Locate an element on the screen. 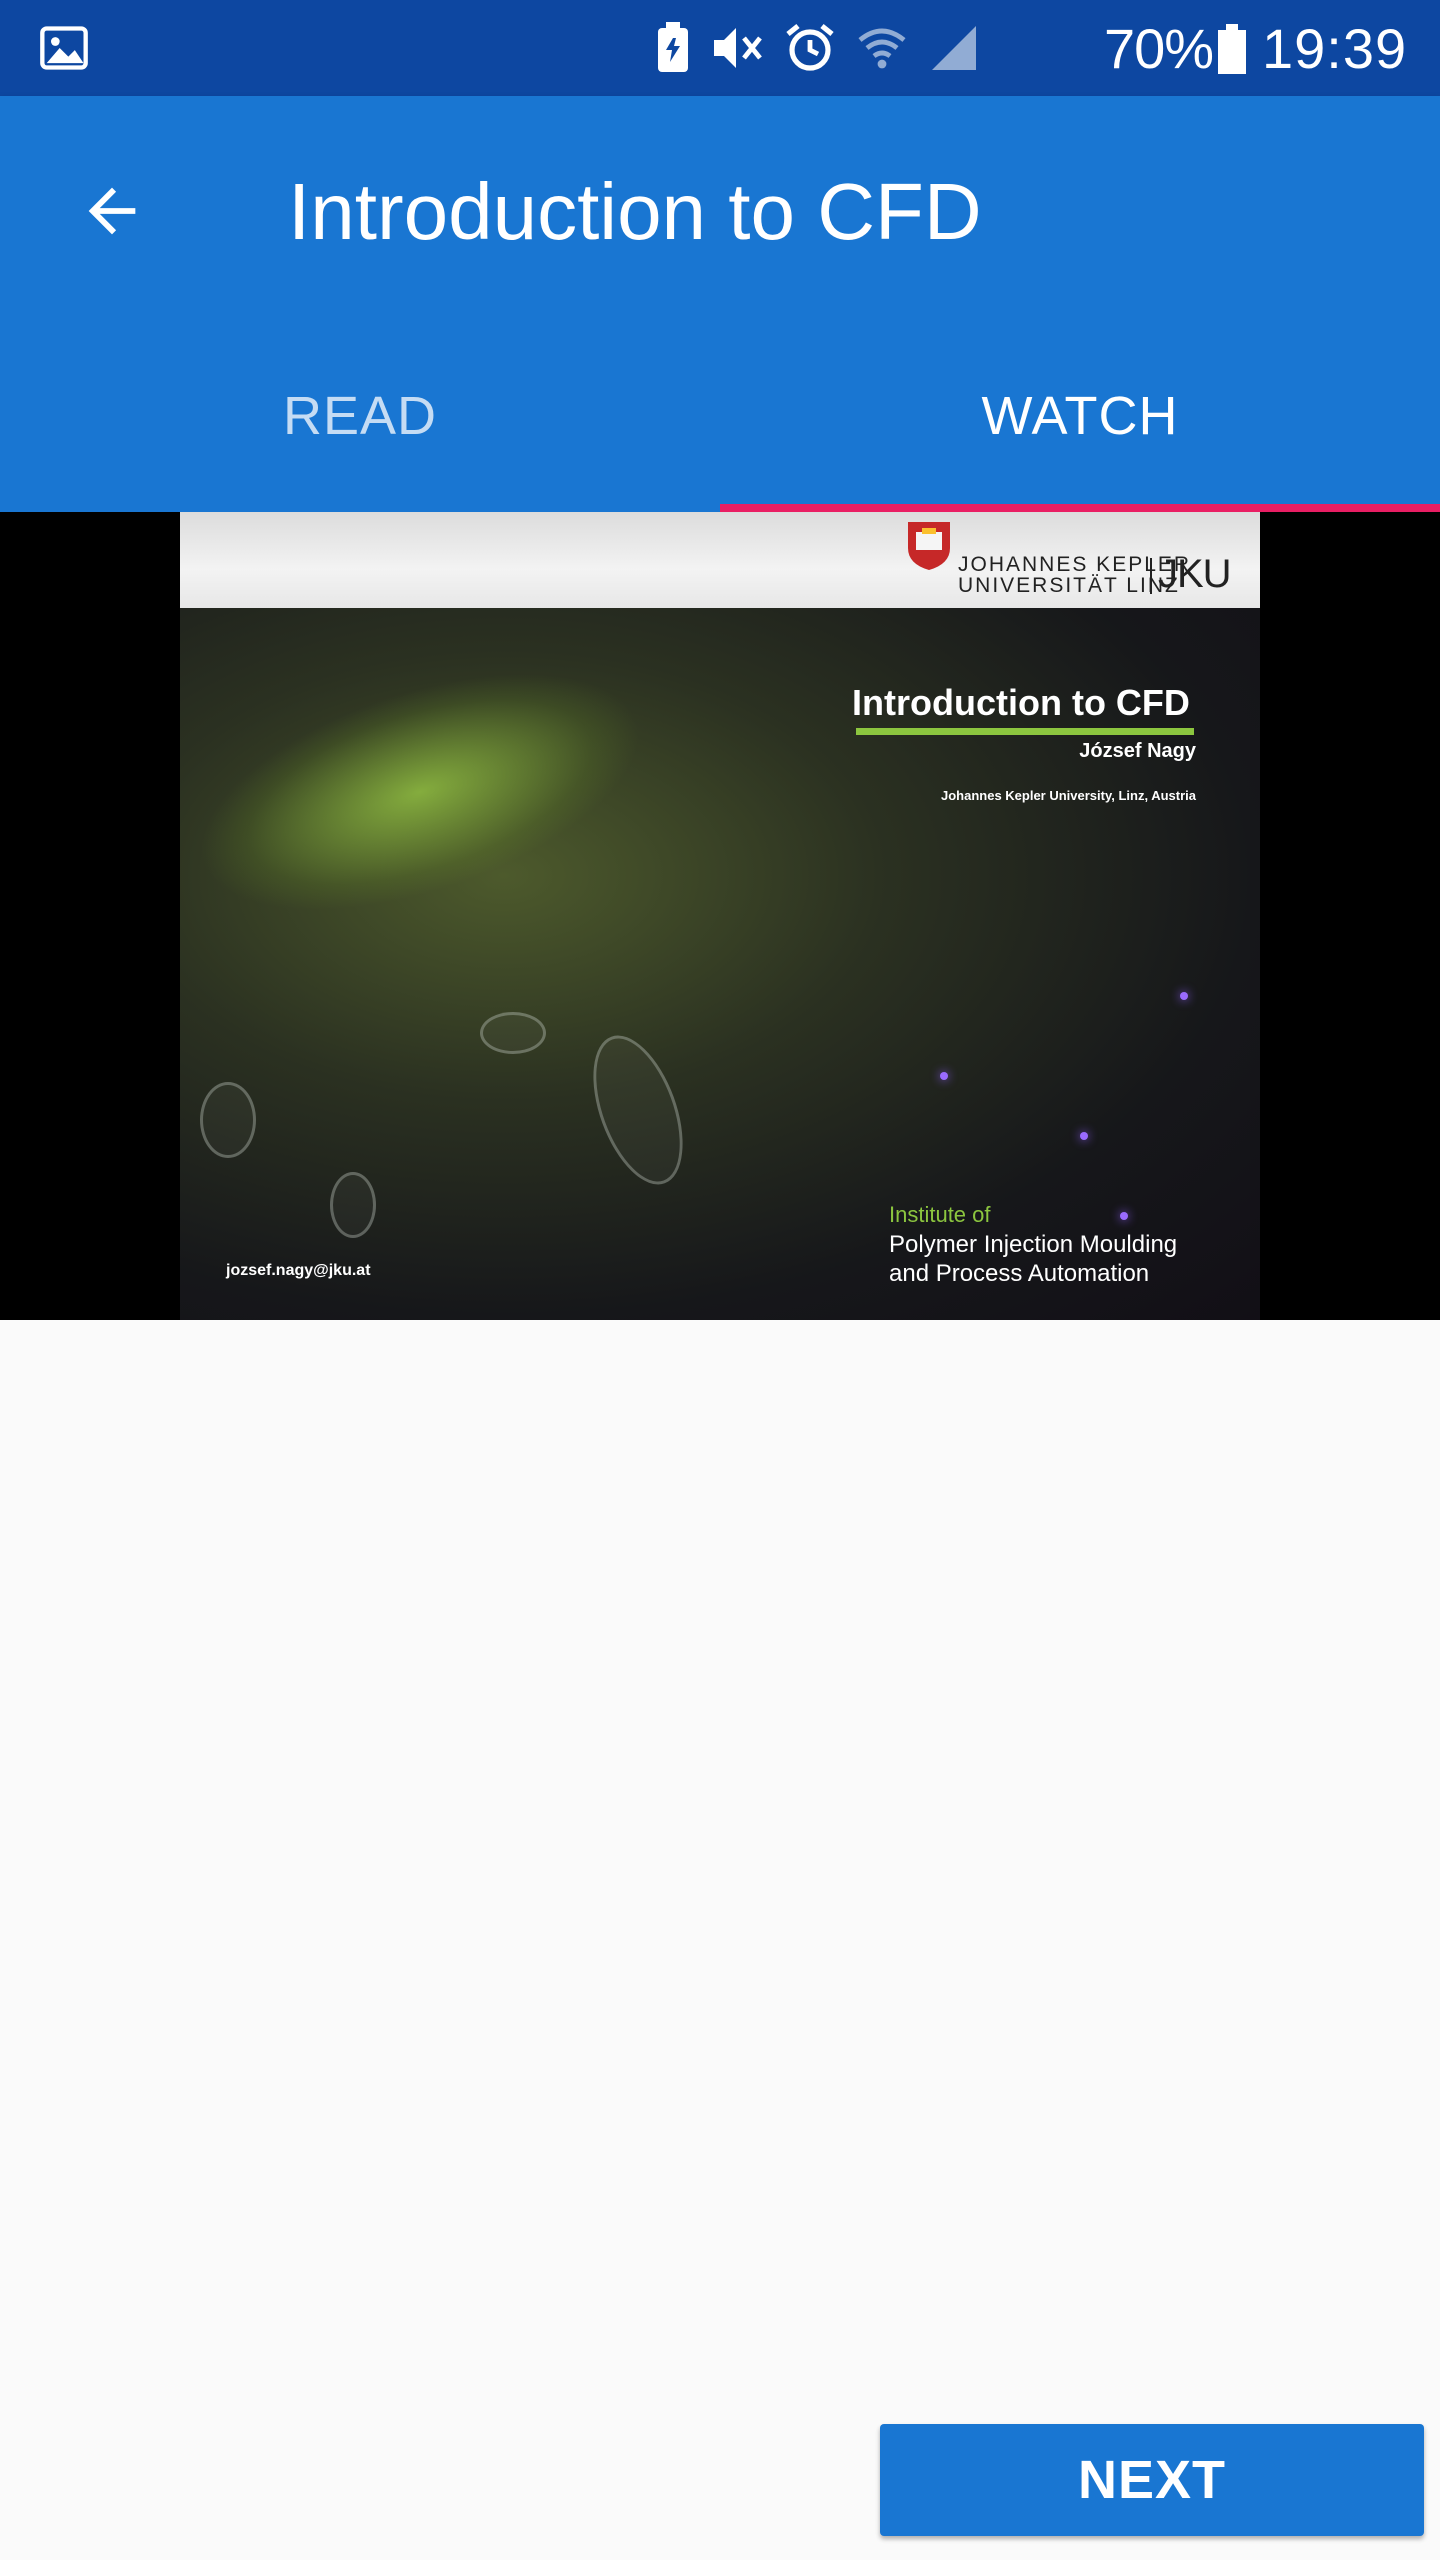  slide-header: JOHANNES KEPLER UNIVERSITÄT LINZ JKU is located at coordinates (720, 560).